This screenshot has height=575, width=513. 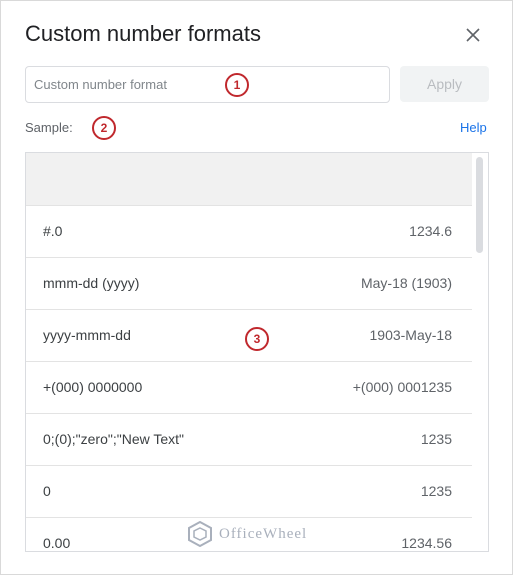 What do you see at coordinates (47, 491) in the screenshot?
I see `format-pattern: 0` at bounding box center [47, 491].